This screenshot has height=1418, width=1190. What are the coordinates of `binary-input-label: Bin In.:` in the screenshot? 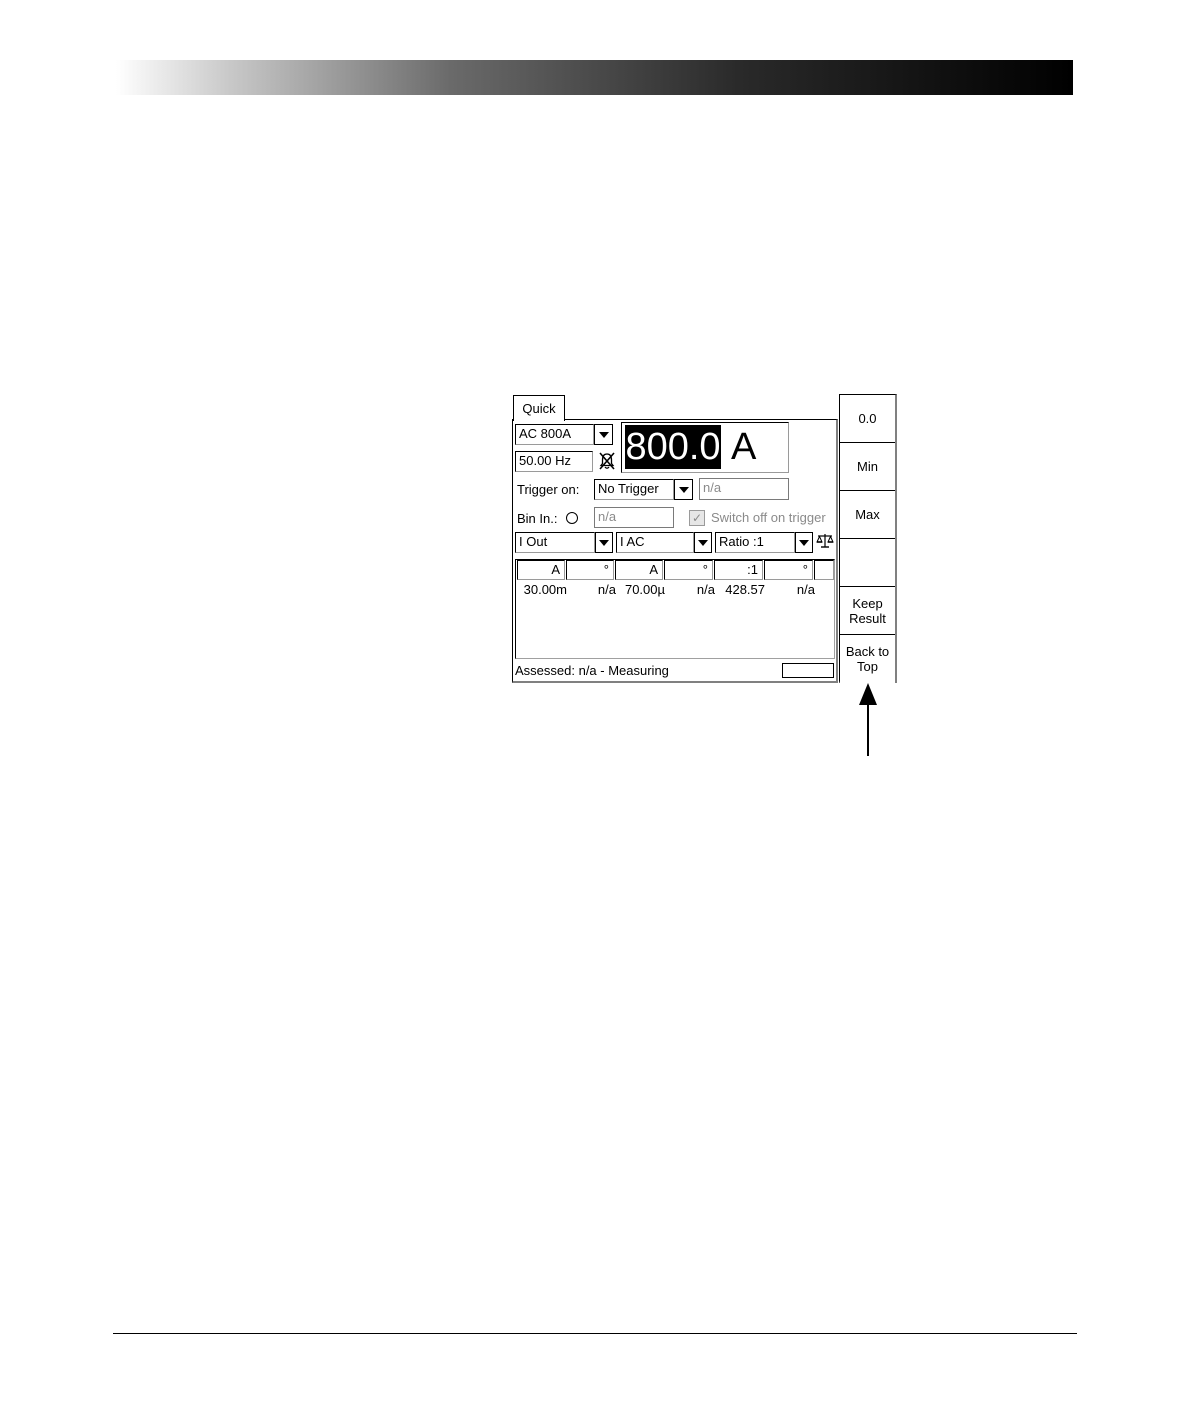 It's located at (537, 518).